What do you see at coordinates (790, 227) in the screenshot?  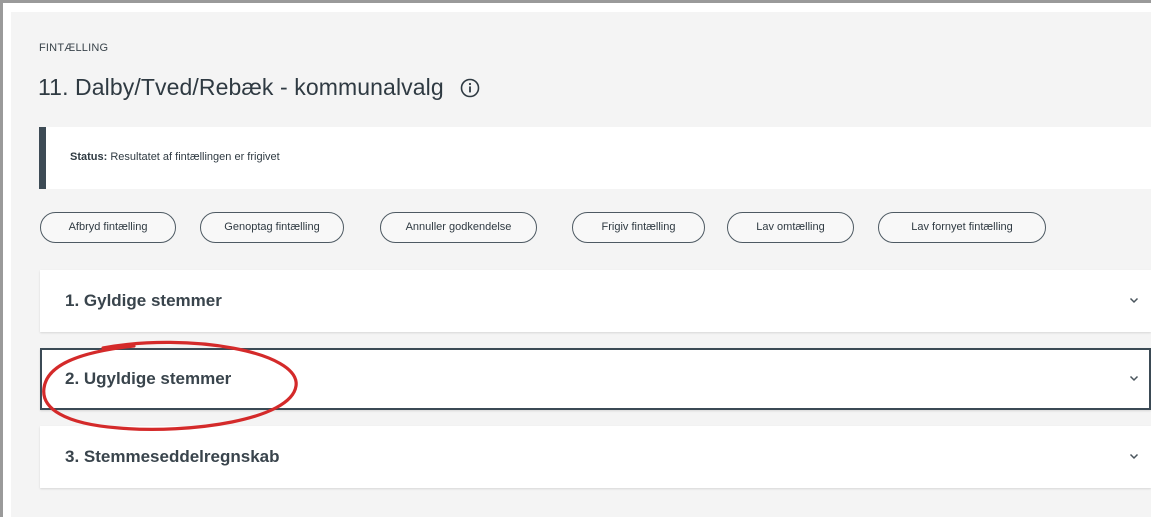 I see `lav-omtaelling-button: Lav omtælling` at bounding box center [790, 227].